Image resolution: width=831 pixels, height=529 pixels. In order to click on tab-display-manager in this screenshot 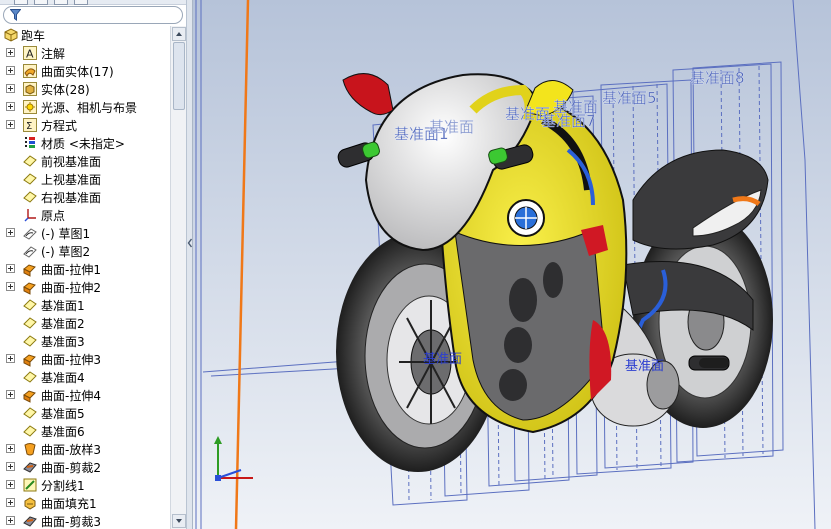, I will do `click(81, 2)`.